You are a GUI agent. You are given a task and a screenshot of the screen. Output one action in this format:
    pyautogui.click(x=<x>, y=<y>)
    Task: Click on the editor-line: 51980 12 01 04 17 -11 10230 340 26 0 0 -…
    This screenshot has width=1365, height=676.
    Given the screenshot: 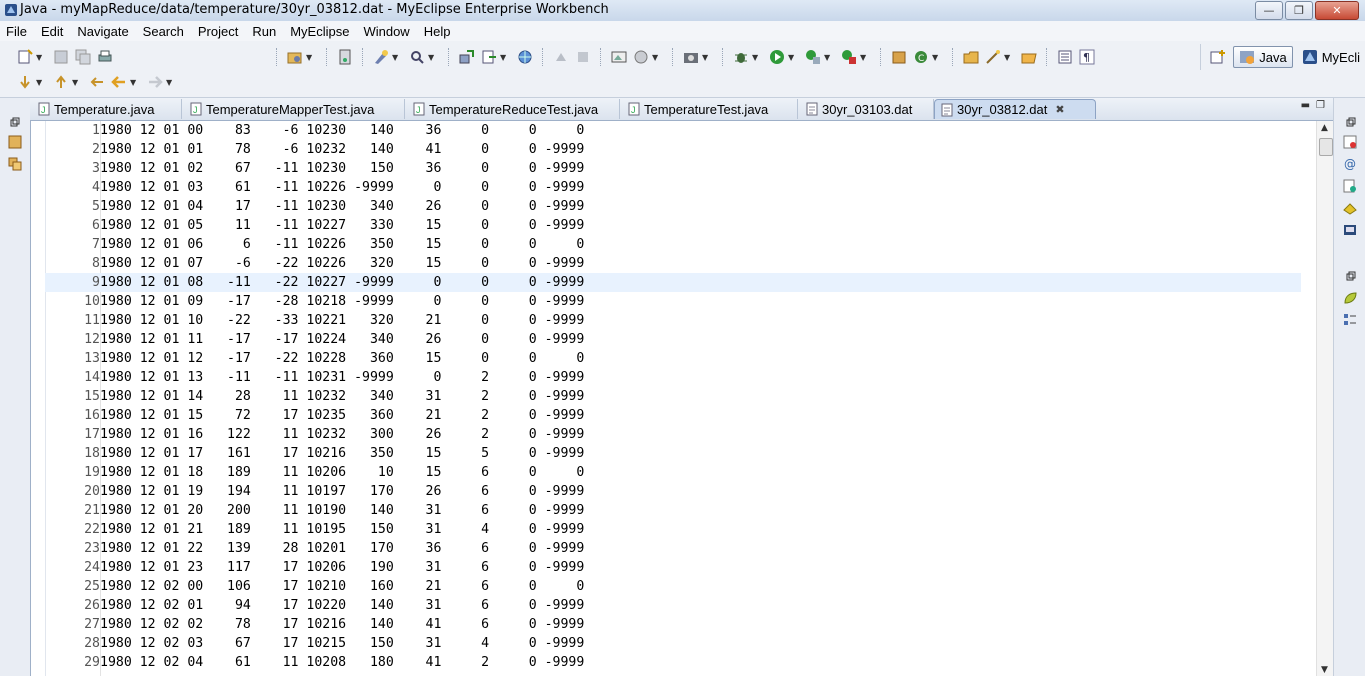 What is the action you would take?
    pyautogui.click(x=673, y=206)
    